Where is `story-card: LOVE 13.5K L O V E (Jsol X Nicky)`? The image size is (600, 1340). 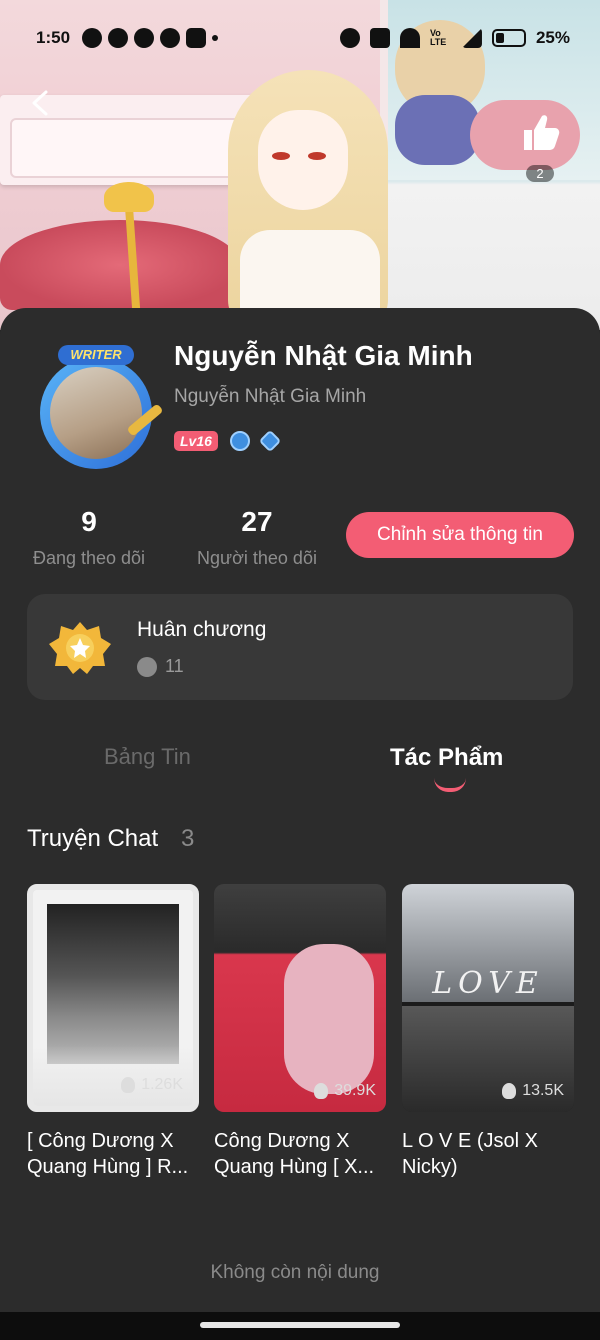 story-card: LOVE 13.5K L O V E (Jsol X Nicky) is located at coordinates (488, 1032).